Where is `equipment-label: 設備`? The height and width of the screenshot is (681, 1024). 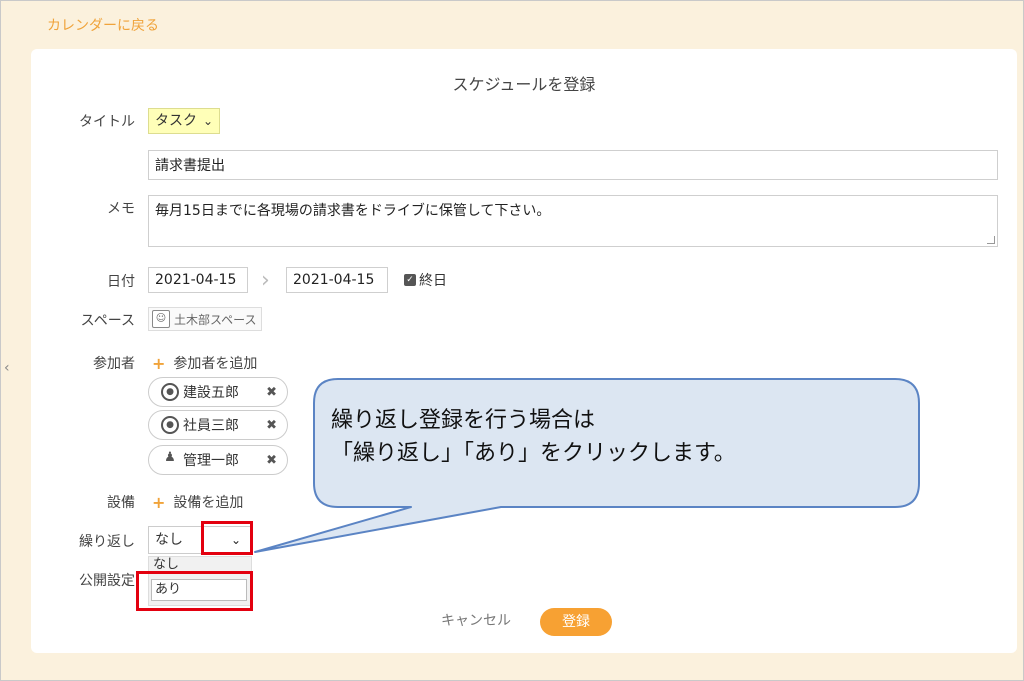
equipment-label: 設備 is located at coordinates (121, 503).